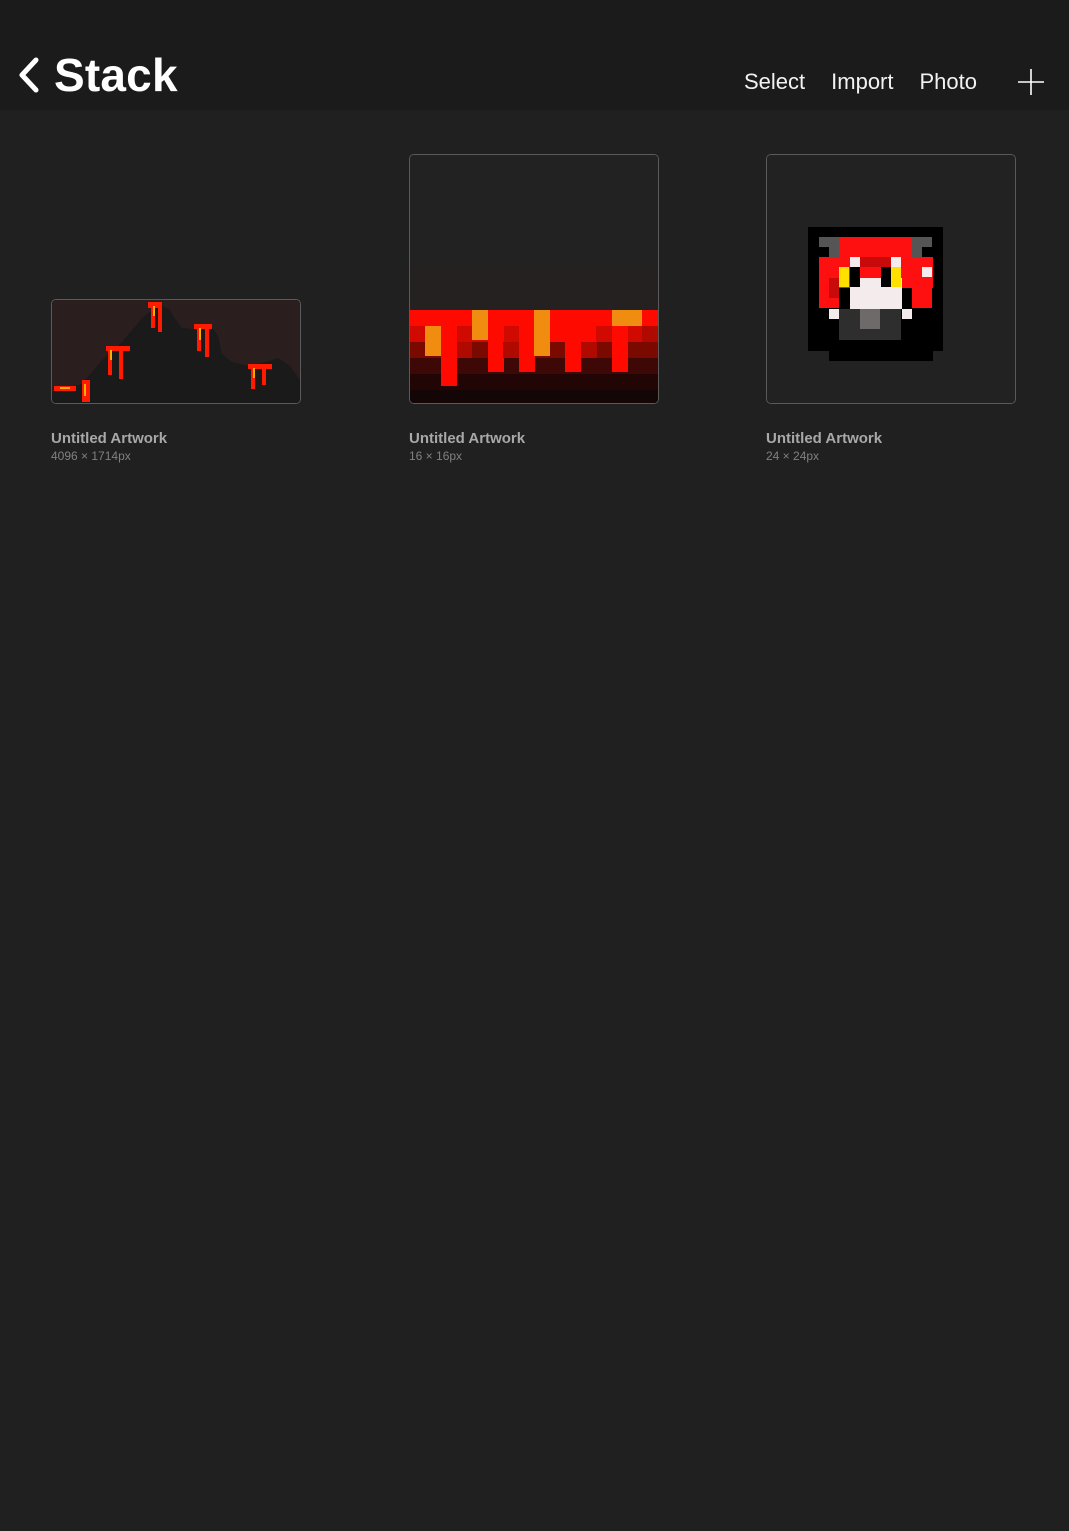 The height and width of the screenshot is (1531, 1069). I want to click on plus-icon, so click(1031, 82).